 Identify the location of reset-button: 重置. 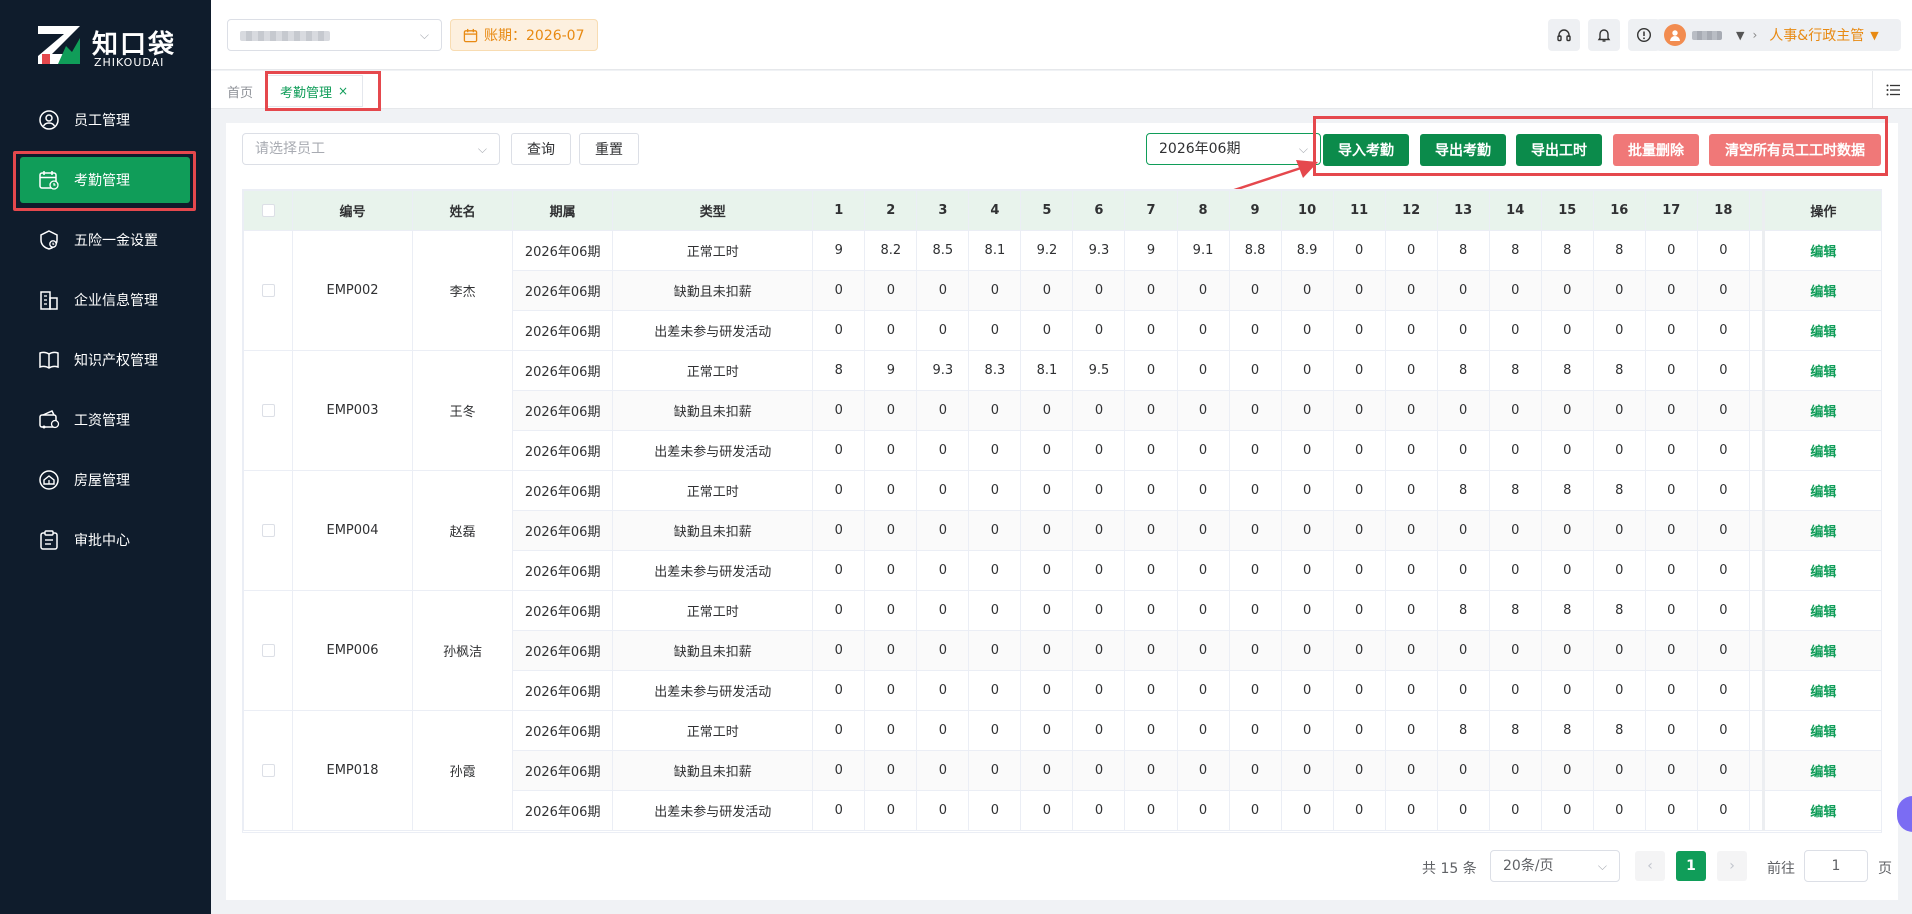
(609, 149).